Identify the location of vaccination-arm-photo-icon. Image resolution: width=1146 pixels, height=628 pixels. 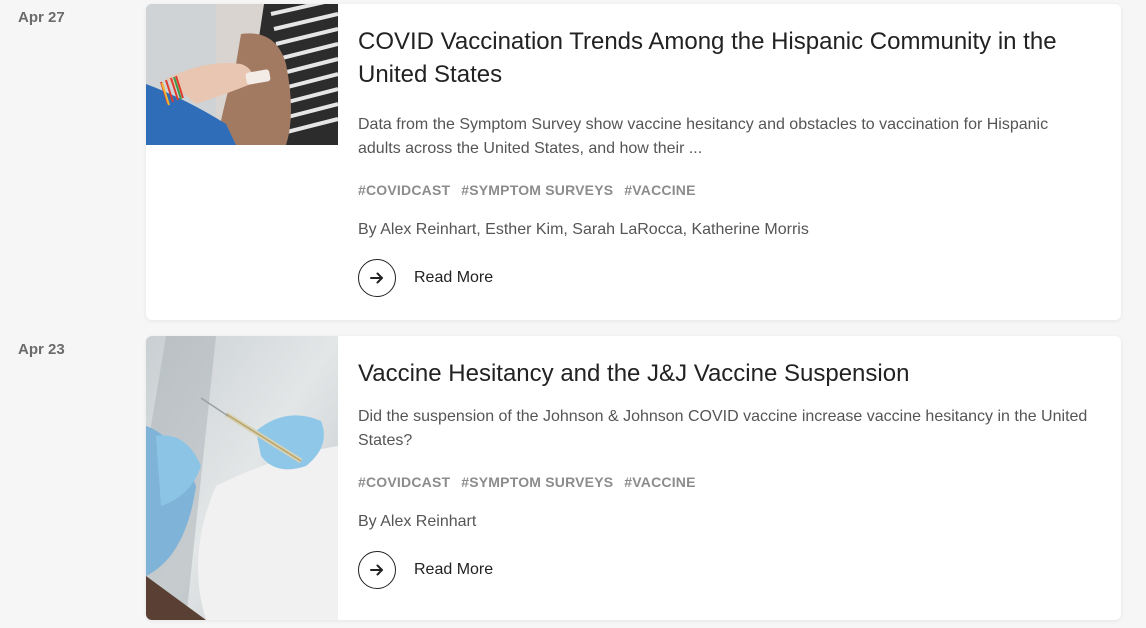
(242, 74).